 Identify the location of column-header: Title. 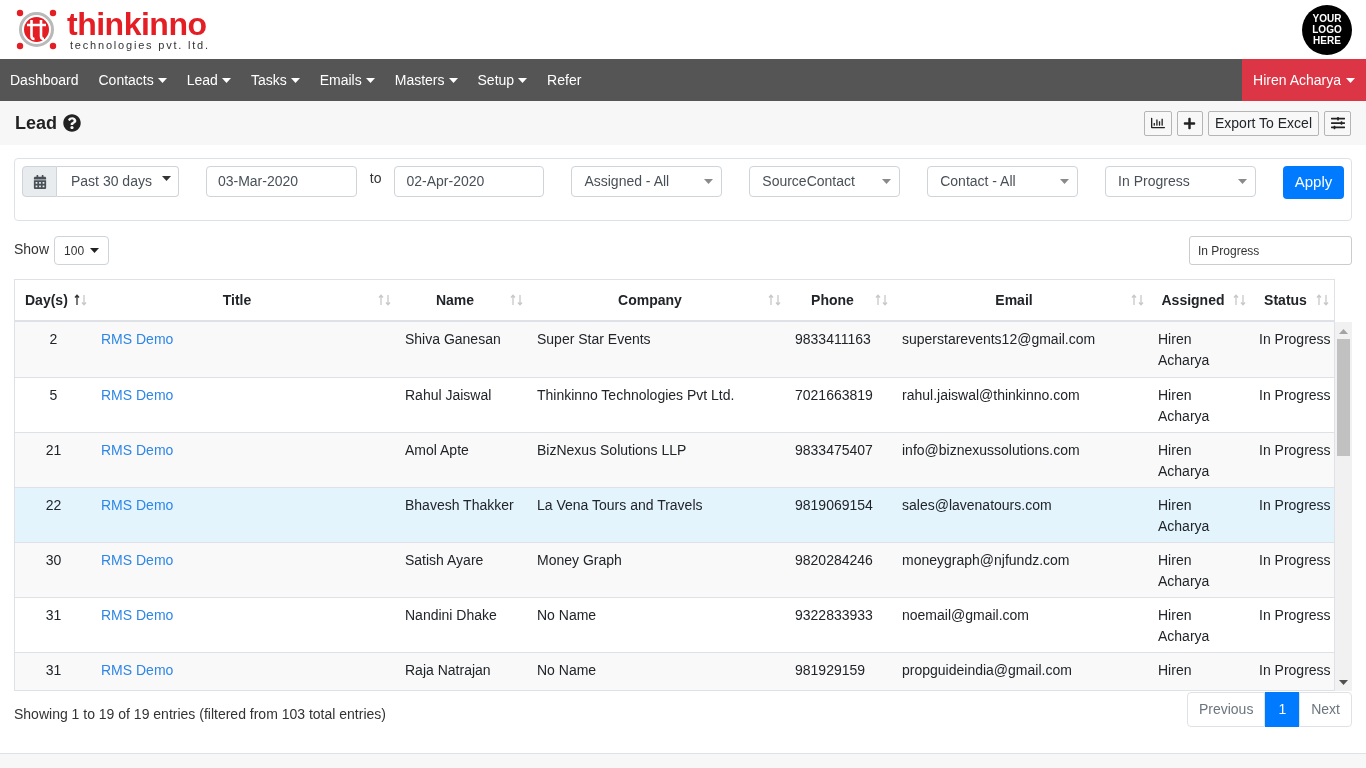
(237, 300).